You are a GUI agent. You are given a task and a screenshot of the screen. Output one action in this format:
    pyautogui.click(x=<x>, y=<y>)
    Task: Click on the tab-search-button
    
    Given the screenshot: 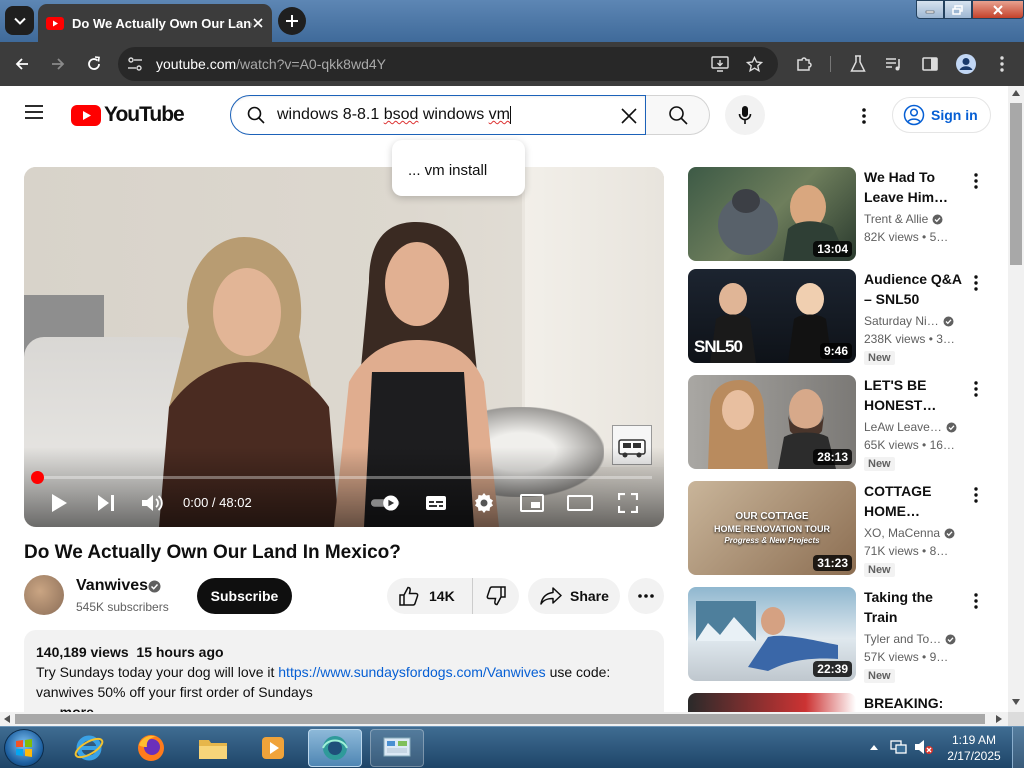 What is the action you would take?
    pyautogui.click(x=19, y=20)
    